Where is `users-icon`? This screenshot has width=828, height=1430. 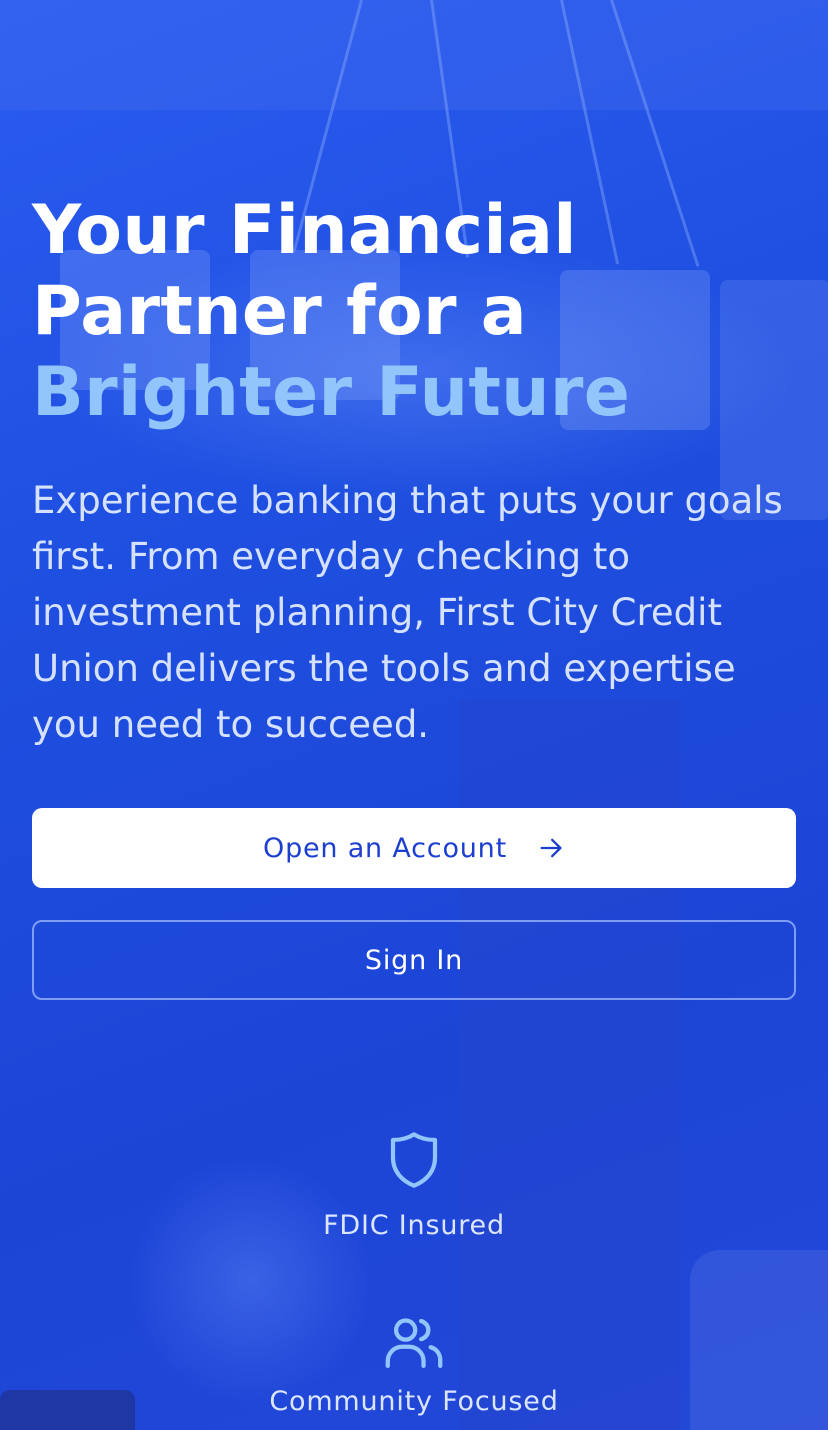
users-icon is located at coordinates (414, 1342).